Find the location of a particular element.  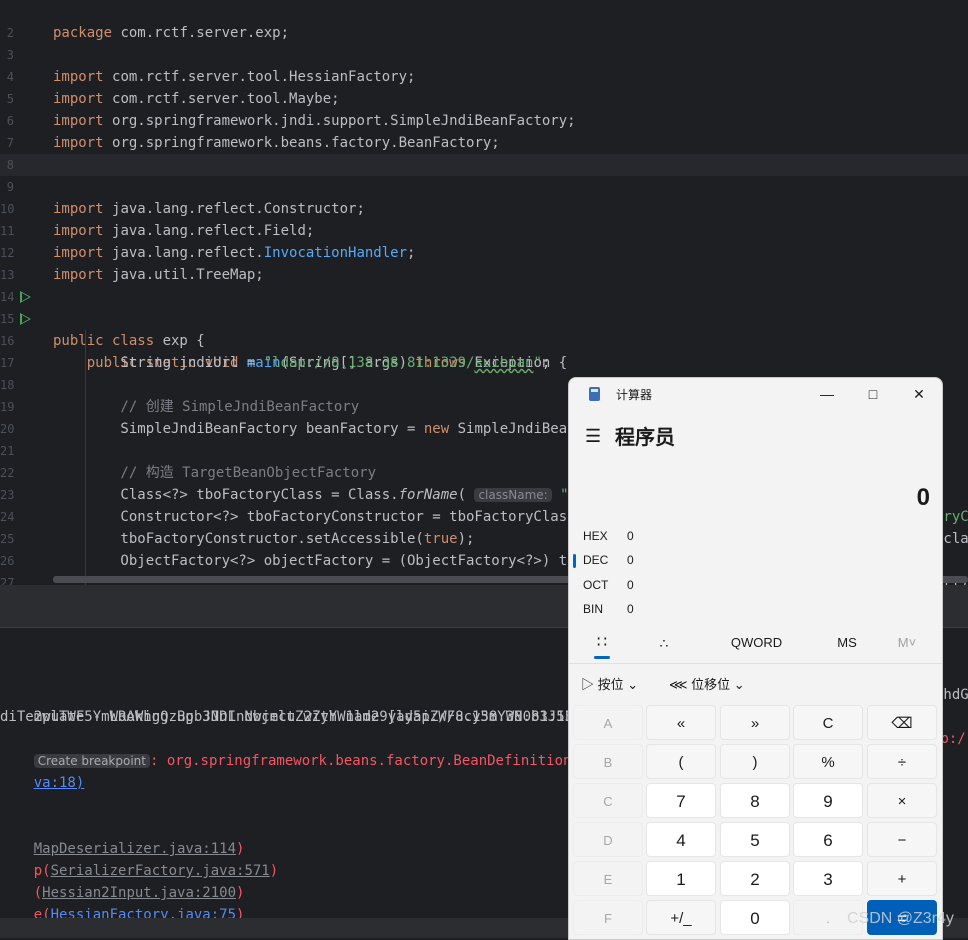

full-keypad-icon: ∷ is located at coordinates (602, 643).